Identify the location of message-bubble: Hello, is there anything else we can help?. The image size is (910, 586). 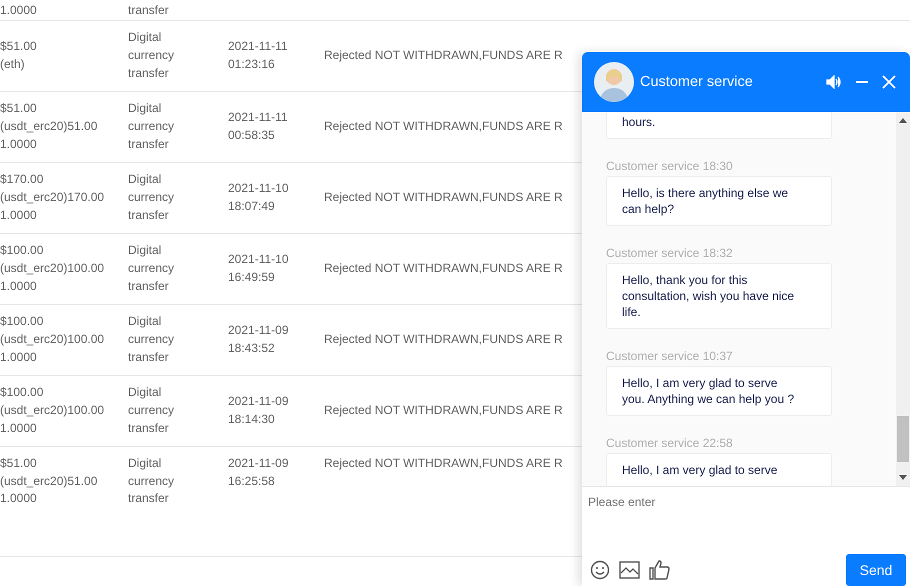
(719, 201).